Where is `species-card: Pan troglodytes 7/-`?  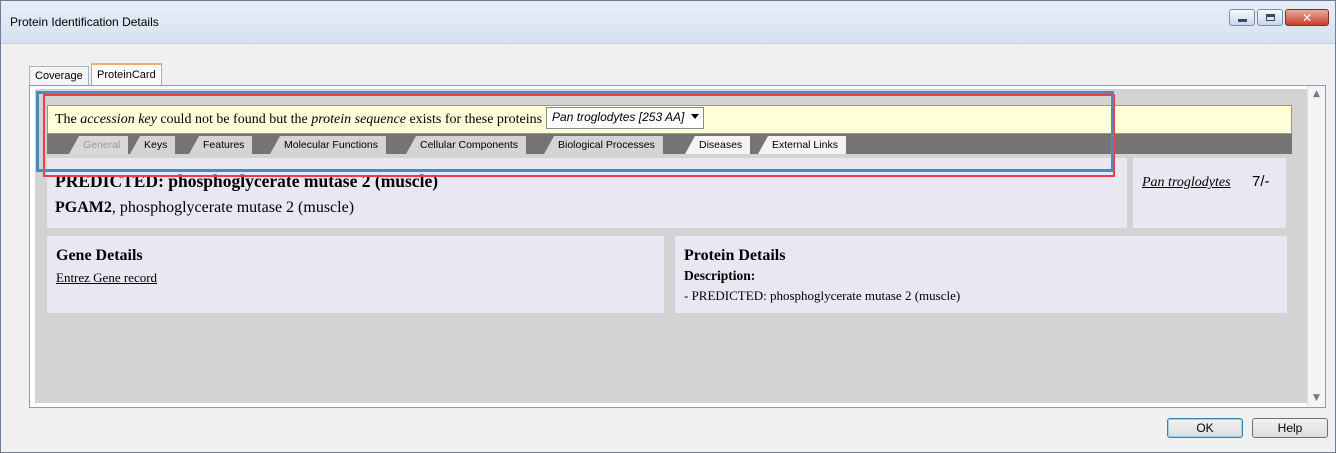
species-card: Pan troglodytes 7/- is located at coordinates (1209, 193).